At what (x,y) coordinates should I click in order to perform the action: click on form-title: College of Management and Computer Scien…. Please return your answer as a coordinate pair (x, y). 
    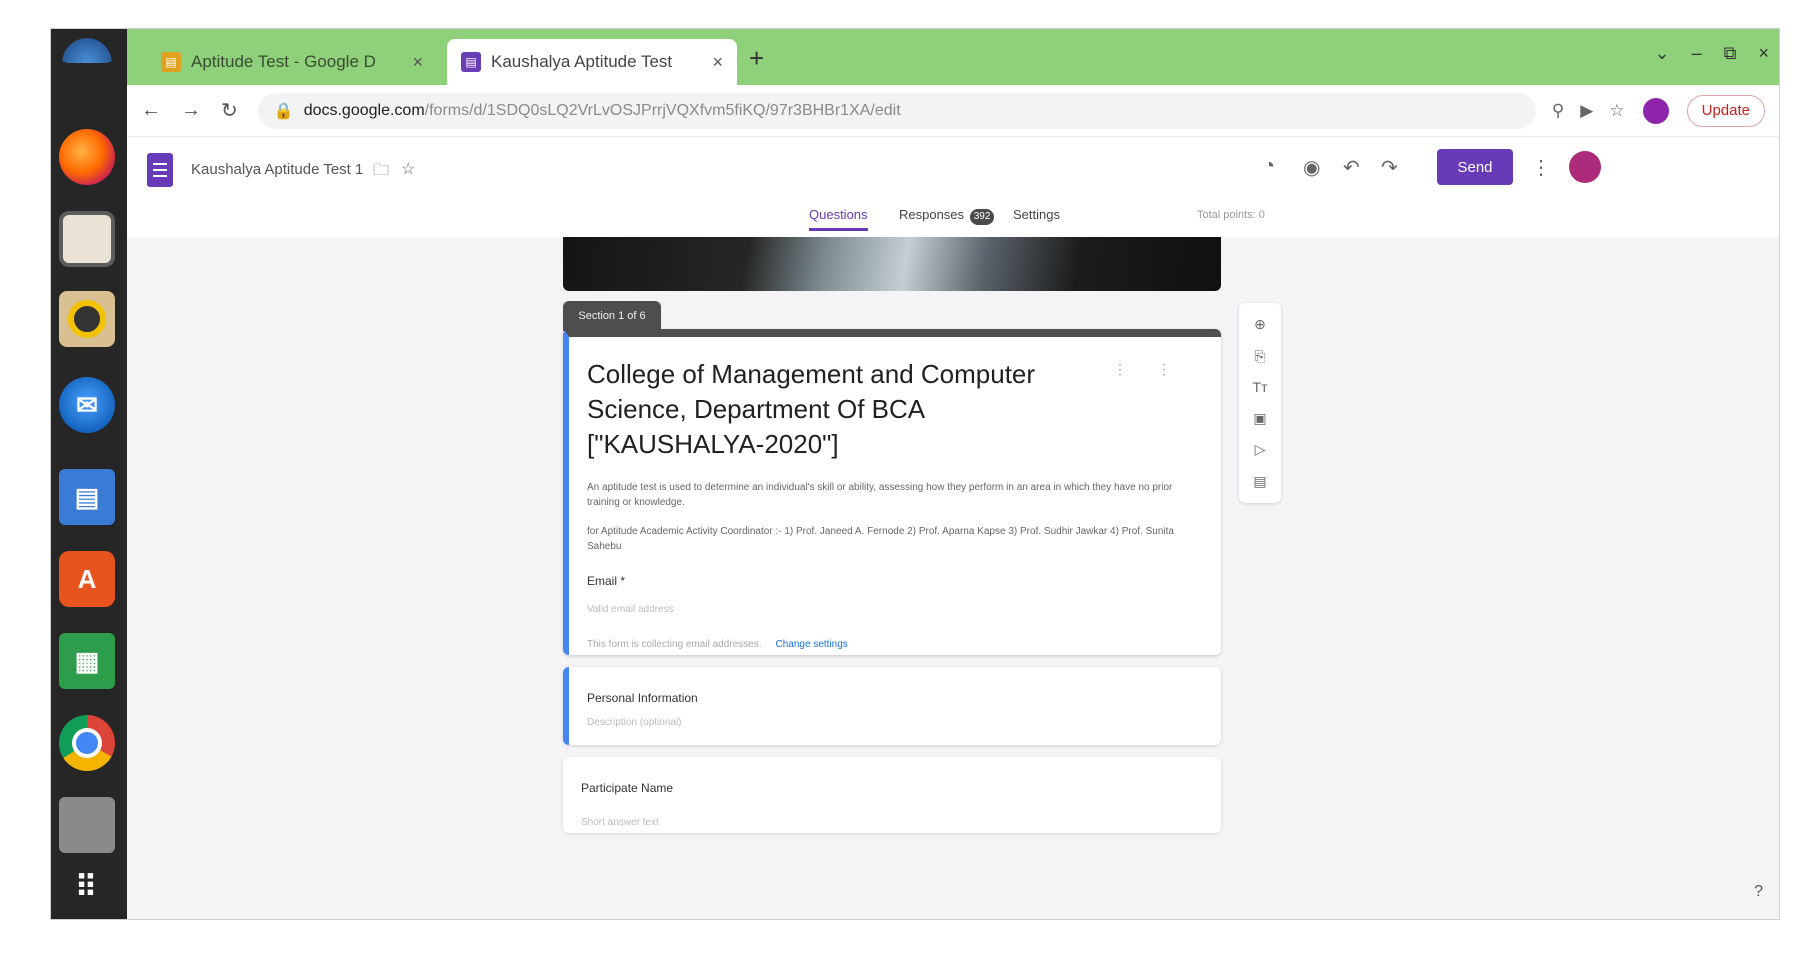
    Looking at the image, I should click on (837, 409).